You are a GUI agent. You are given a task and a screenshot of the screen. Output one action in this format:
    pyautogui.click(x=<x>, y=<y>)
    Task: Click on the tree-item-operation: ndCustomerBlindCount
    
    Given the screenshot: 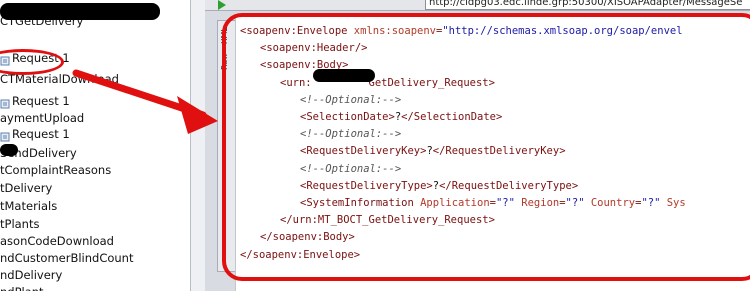 What is the action you would take?
    pyautogui.click(x=66, y=258)
    